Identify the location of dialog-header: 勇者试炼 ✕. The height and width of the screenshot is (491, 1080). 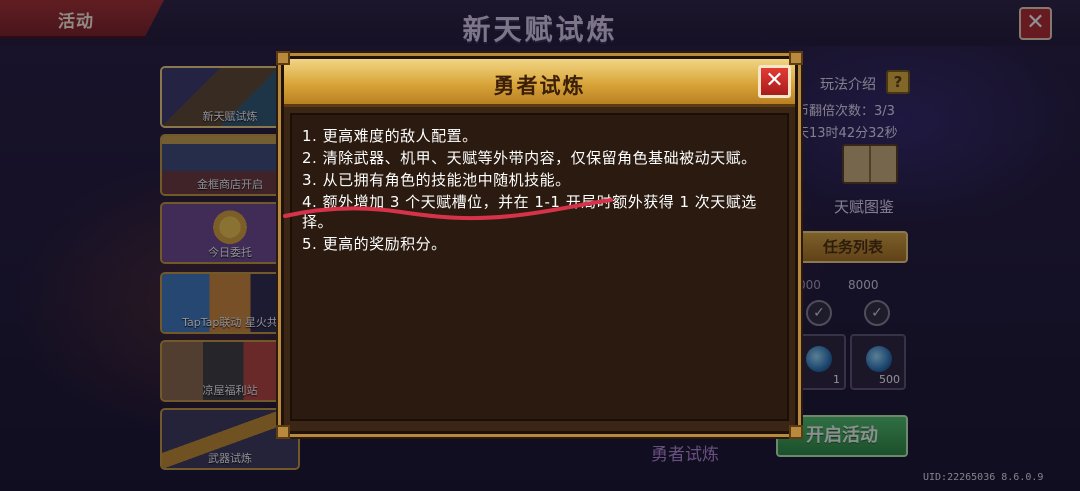
(539, 83).